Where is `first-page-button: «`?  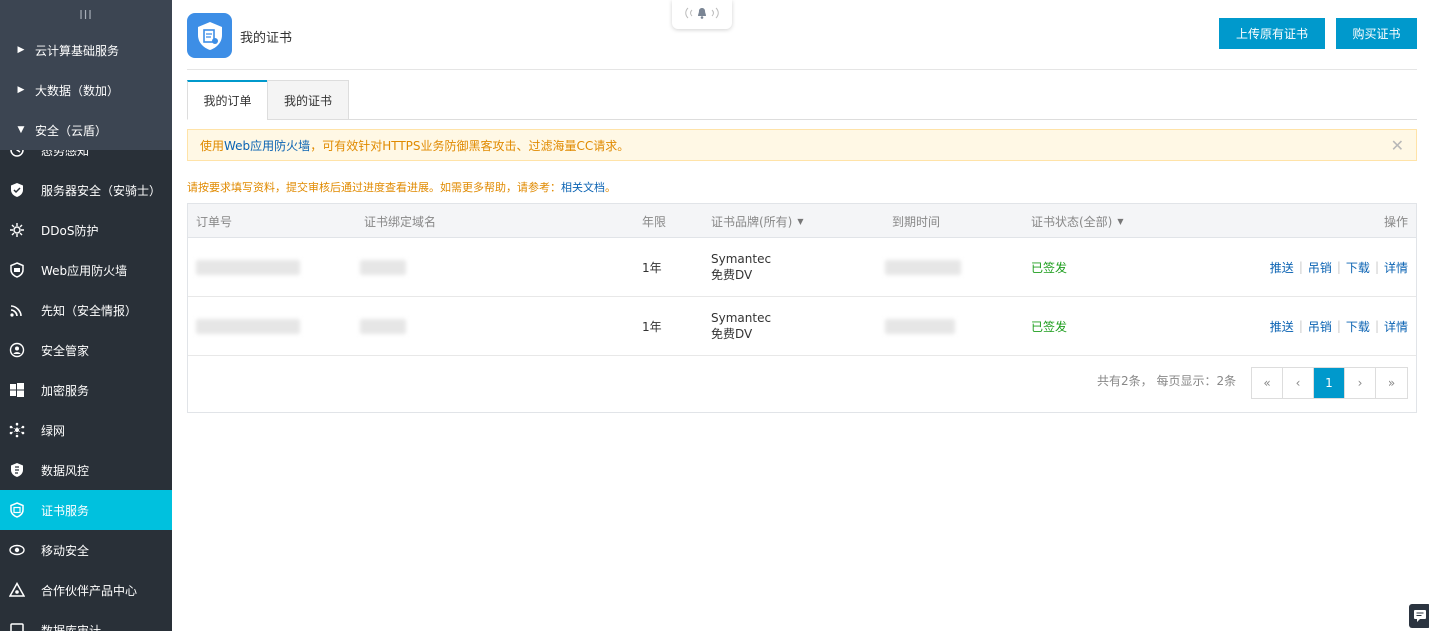
first-page-button: « is located at coordinates (1267, 383).